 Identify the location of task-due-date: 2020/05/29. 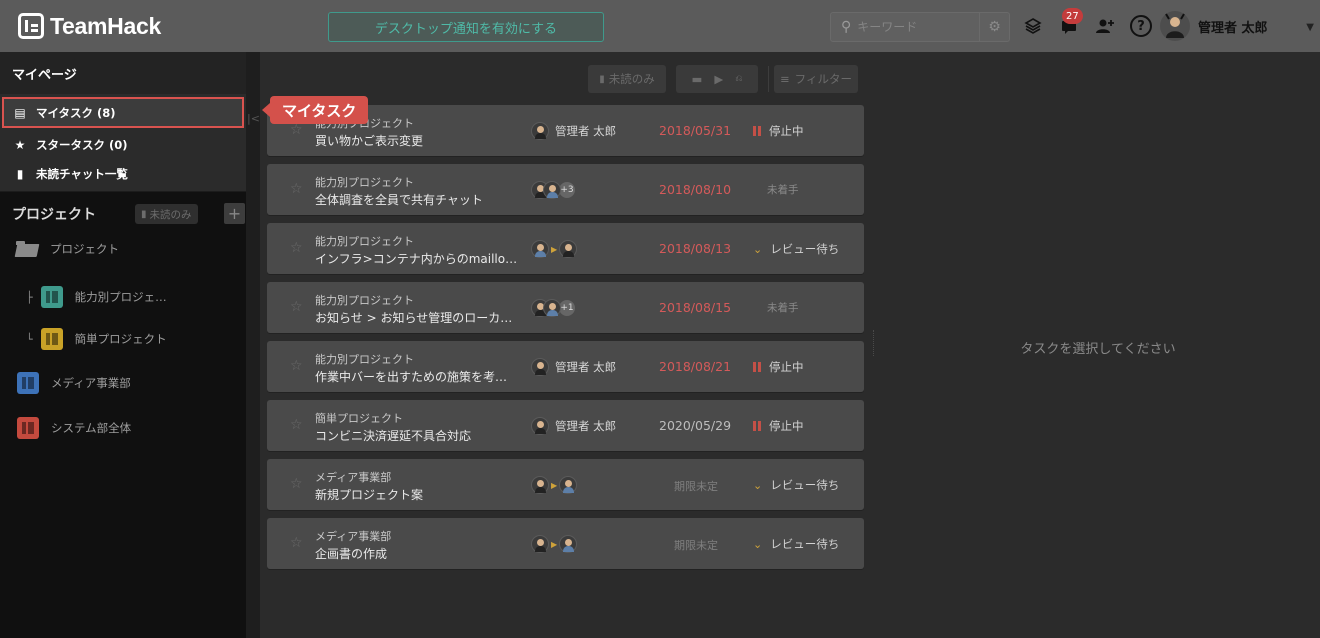
(695, 425).